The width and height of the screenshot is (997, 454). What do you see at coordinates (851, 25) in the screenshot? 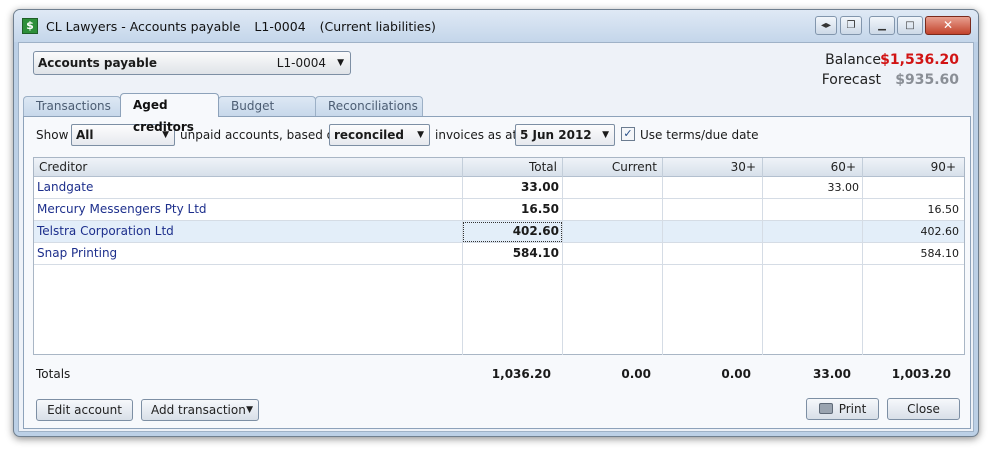
I see `pop-out-icon: ❐` at bounding box center [851, 25].